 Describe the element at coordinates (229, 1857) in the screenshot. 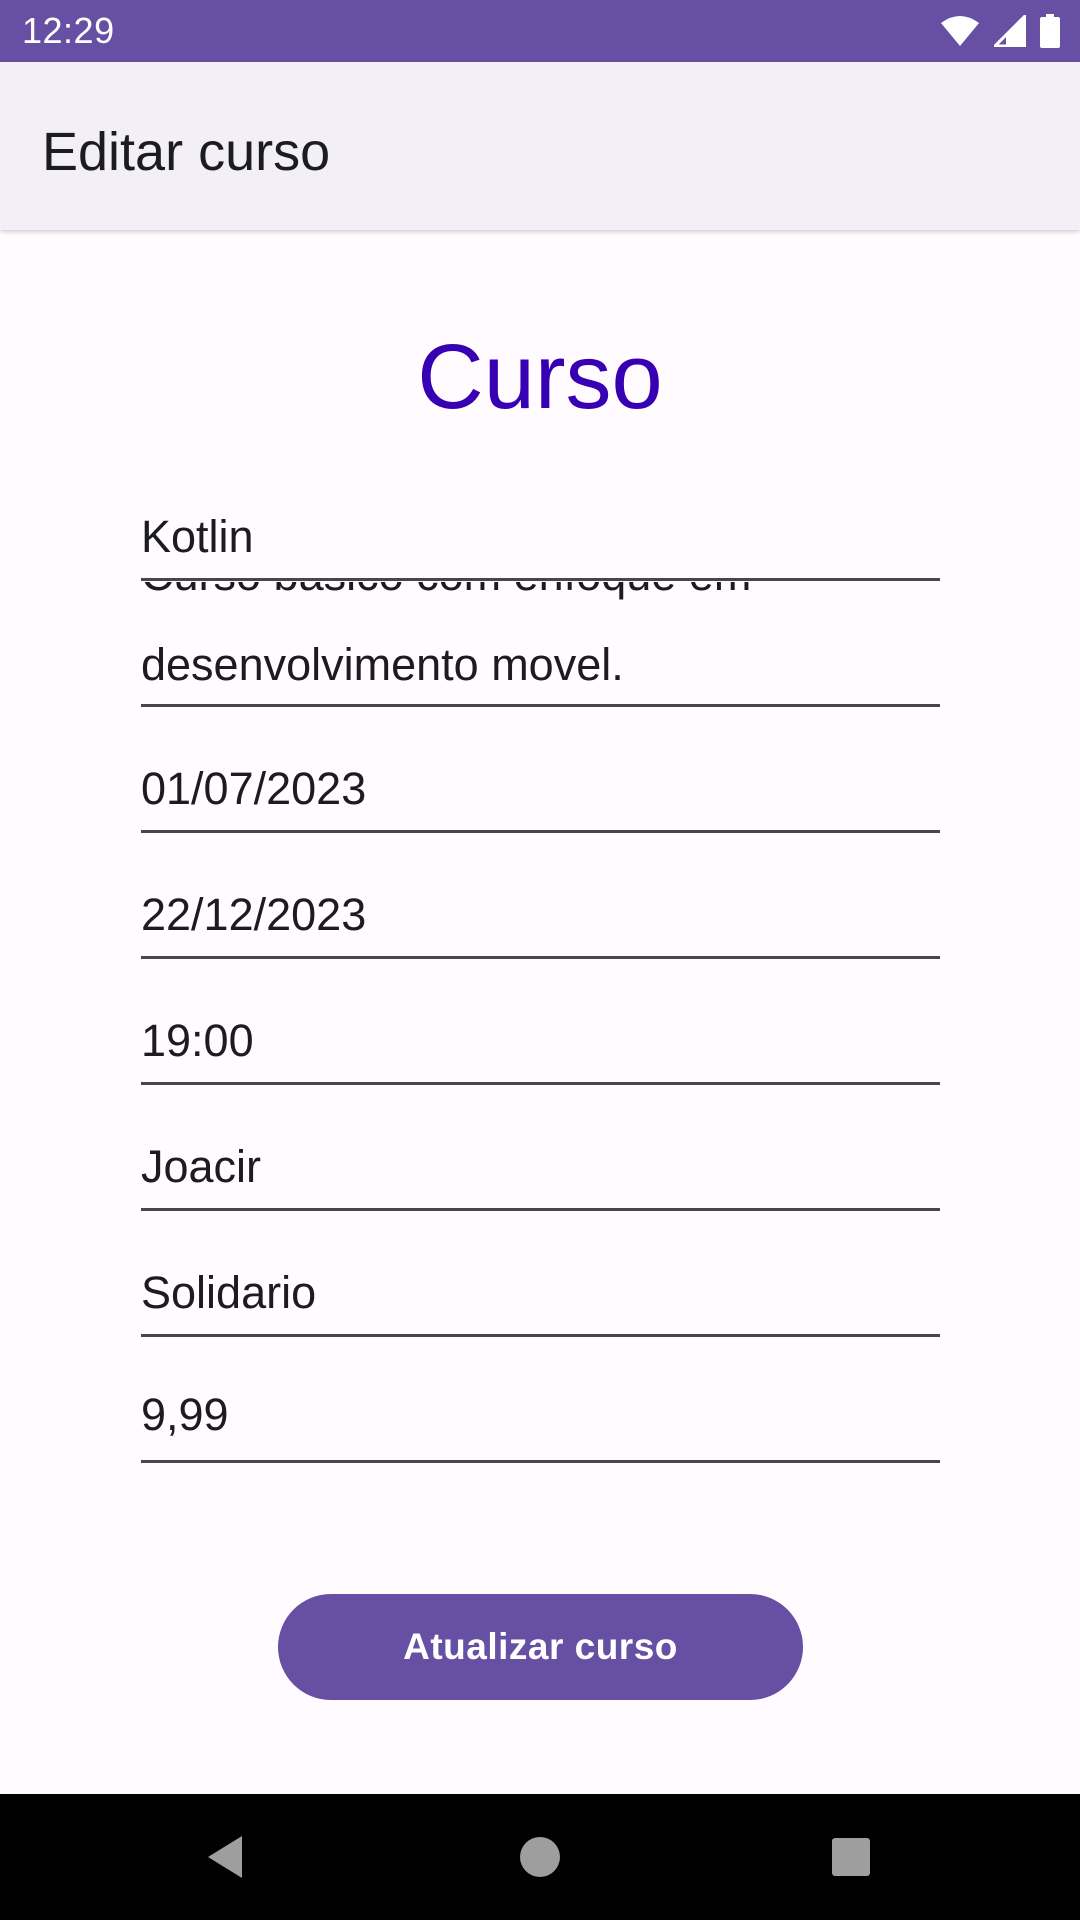

I see `back-icon` at that location.